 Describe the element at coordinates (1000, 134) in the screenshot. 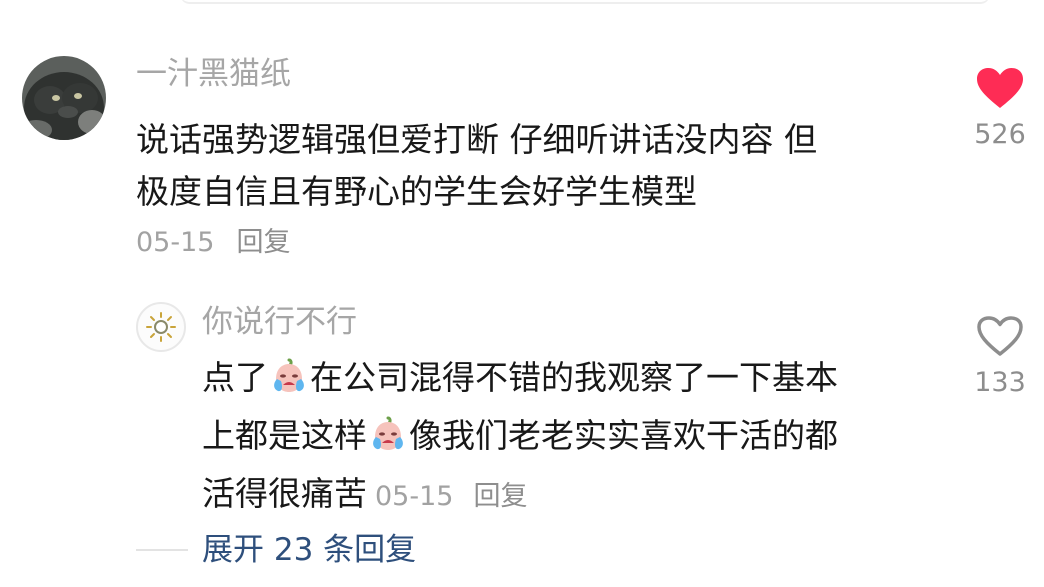

I see `like-count: 526` at that location.